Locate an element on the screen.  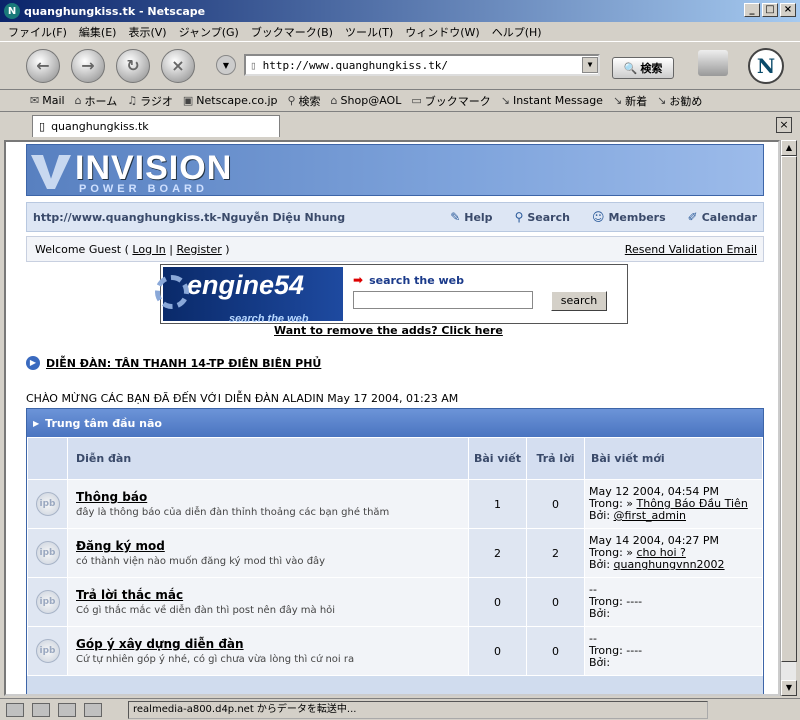
scroll-down-icon: ▼ is located at coordinates (789, 688).